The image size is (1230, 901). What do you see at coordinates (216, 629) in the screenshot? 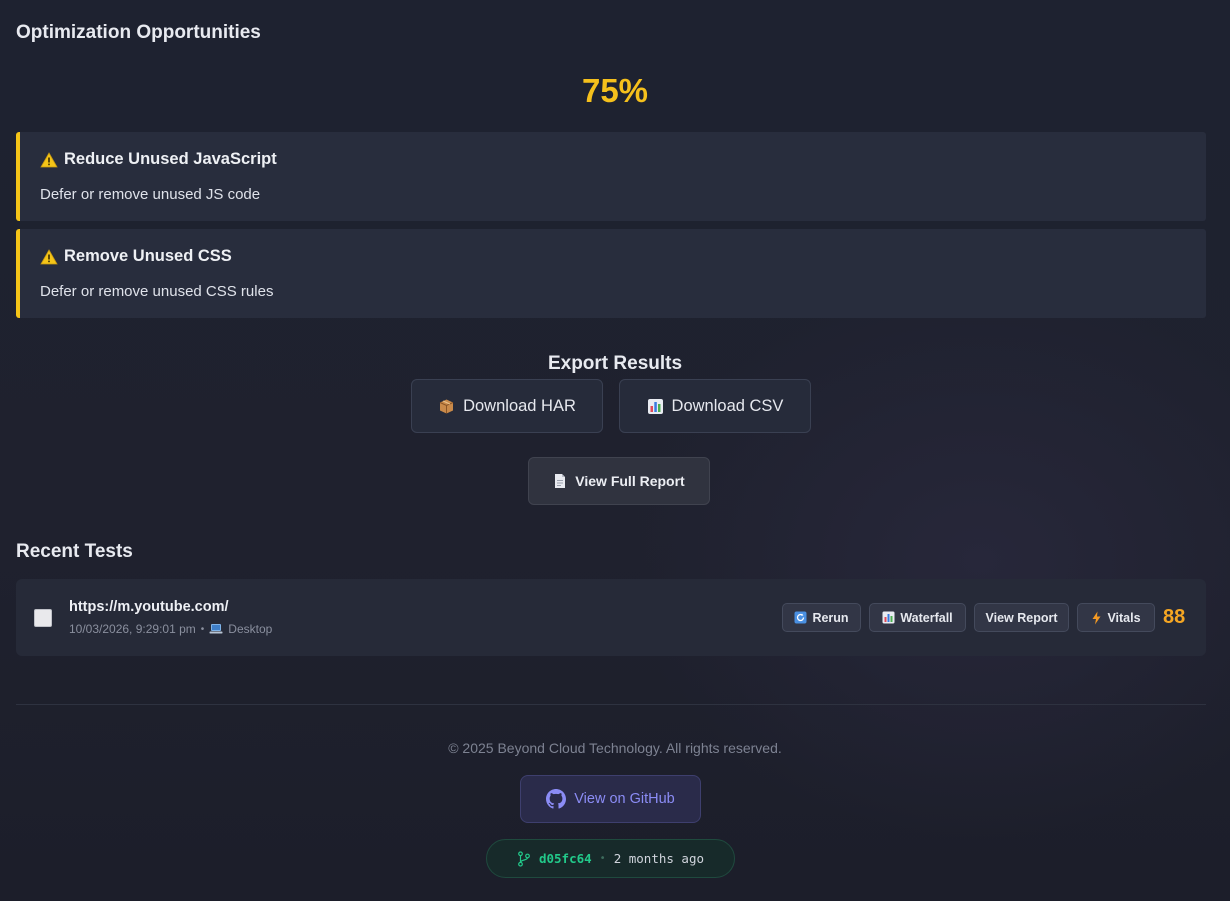
I see `laptop-icon` at bounding box center [216, 629].